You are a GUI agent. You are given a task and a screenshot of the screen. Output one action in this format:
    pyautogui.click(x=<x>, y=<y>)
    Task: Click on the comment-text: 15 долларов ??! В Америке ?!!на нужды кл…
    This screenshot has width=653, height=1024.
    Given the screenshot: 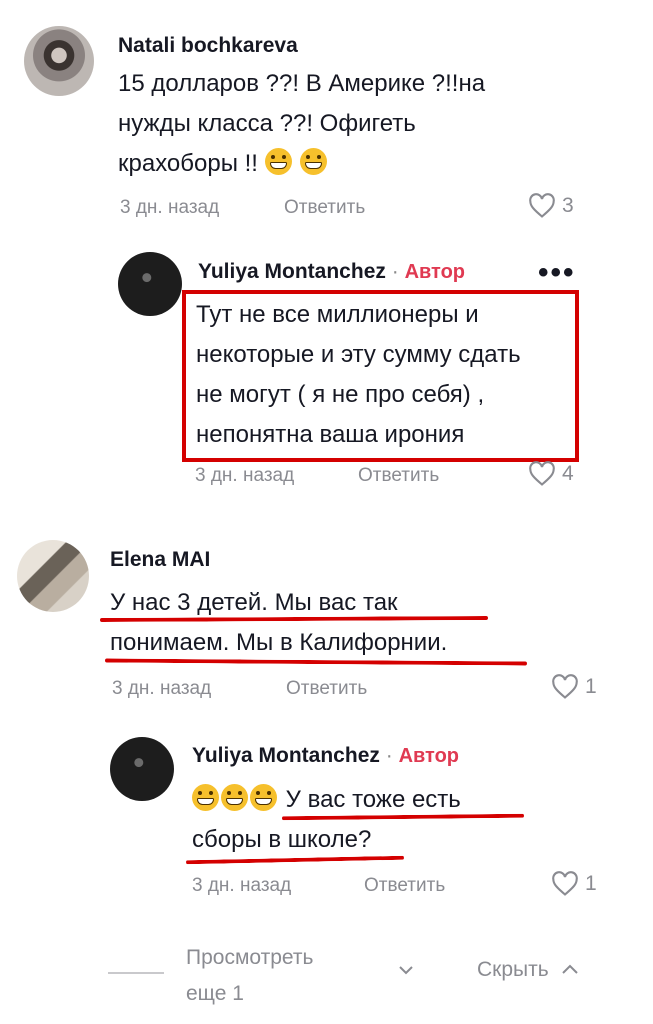 What is the action you would take?
    pyautogui.click(x=338, y=124)
    